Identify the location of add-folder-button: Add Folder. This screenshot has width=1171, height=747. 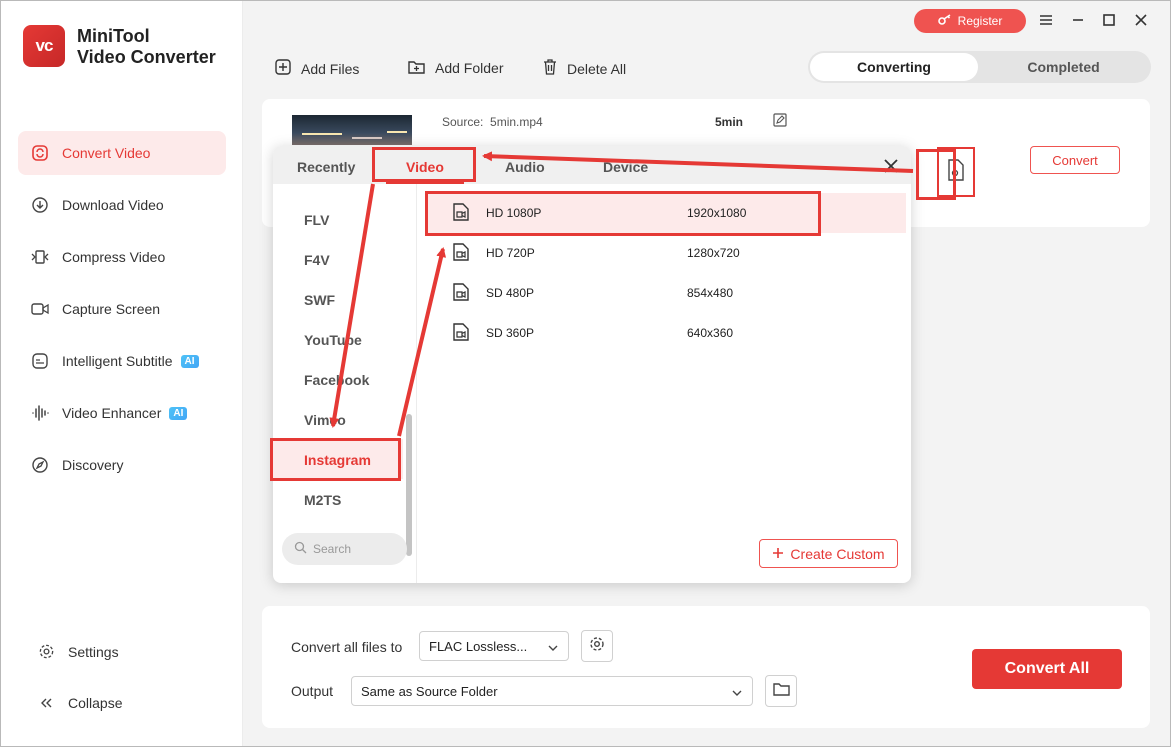
(455, 68).